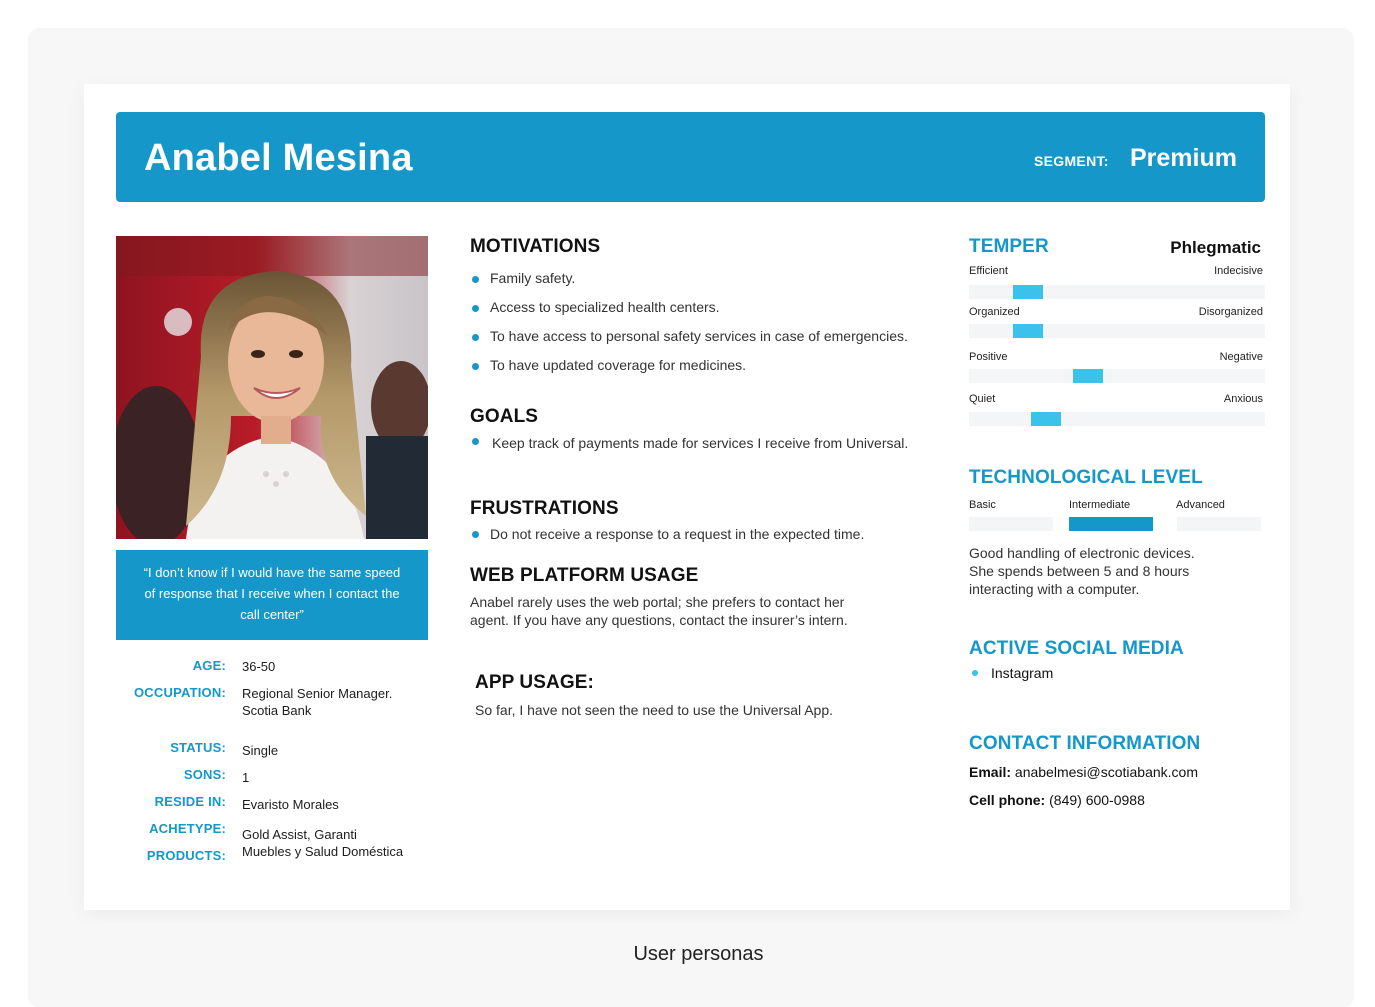 The width and height of the screenshot is (1375, 1007). I want to click on occupation-label: OCCUPATION:, so click(180, 692).